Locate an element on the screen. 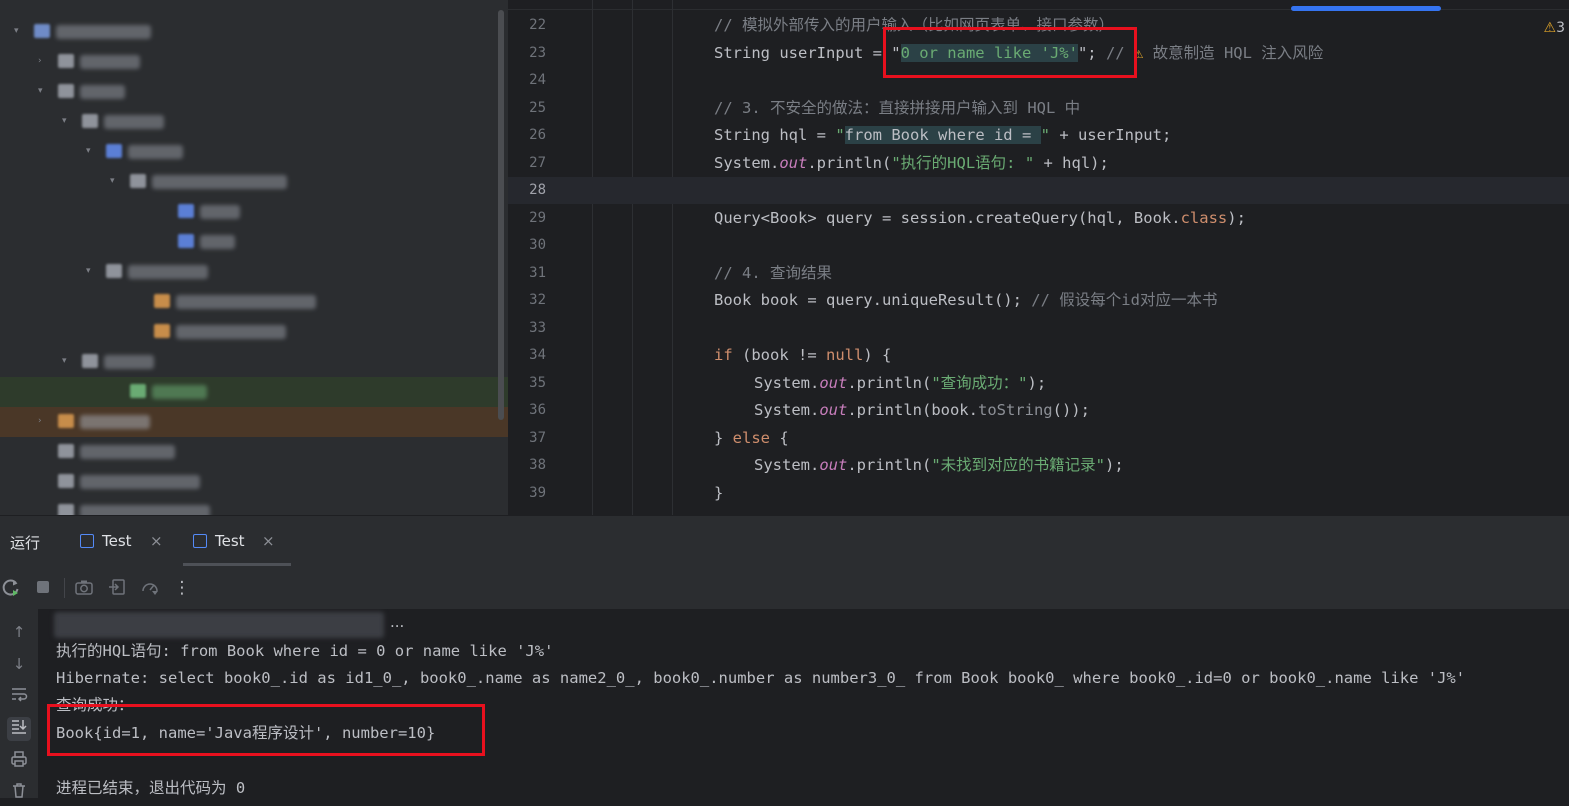  project-scrollbar is located at coordinates (501, 215).